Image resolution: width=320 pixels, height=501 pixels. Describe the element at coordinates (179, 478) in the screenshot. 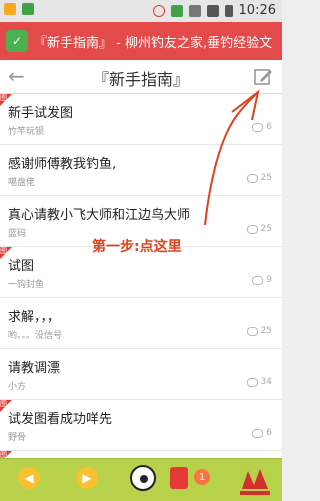

I see `red-envelope-icon` at that location.